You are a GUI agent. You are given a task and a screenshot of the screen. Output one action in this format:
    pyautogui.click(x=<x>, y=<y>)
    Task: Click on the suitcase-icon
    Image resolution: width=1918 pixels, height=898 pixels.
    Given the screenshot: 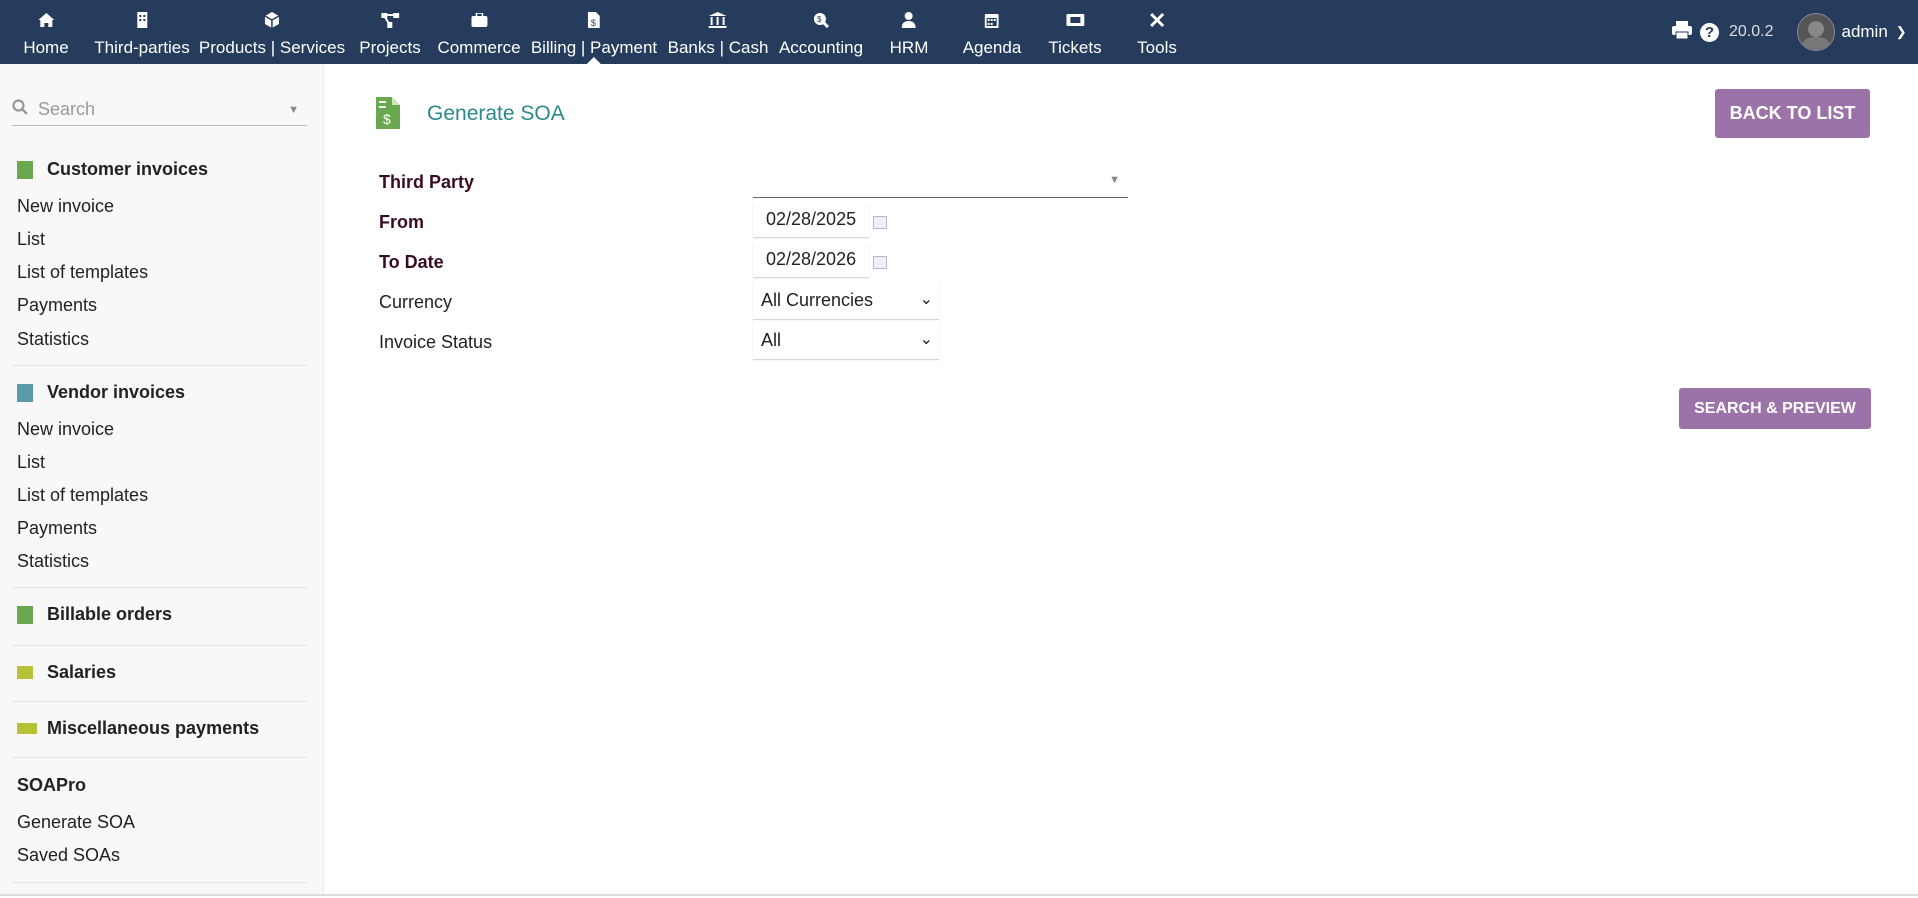 What is the action you would take?
    pyautogui.click(x=479, y=20)
    